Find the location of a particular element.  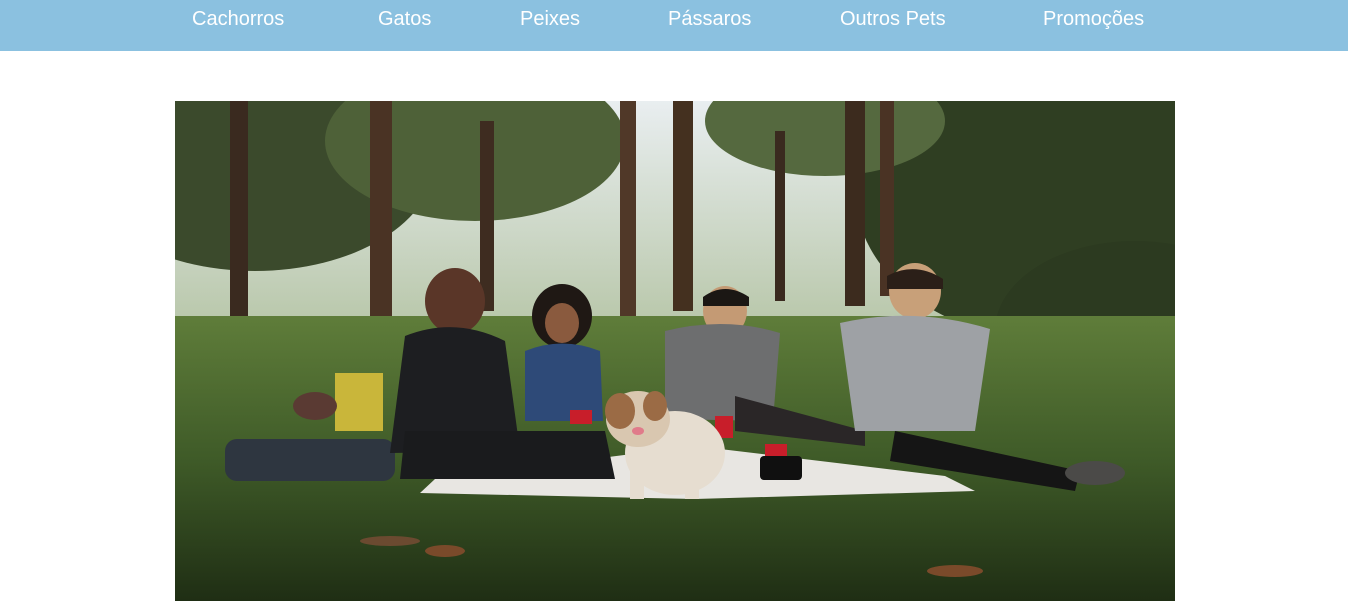

nav-item-outros-pets: Outros Pets is located at coordinates (893, 19).